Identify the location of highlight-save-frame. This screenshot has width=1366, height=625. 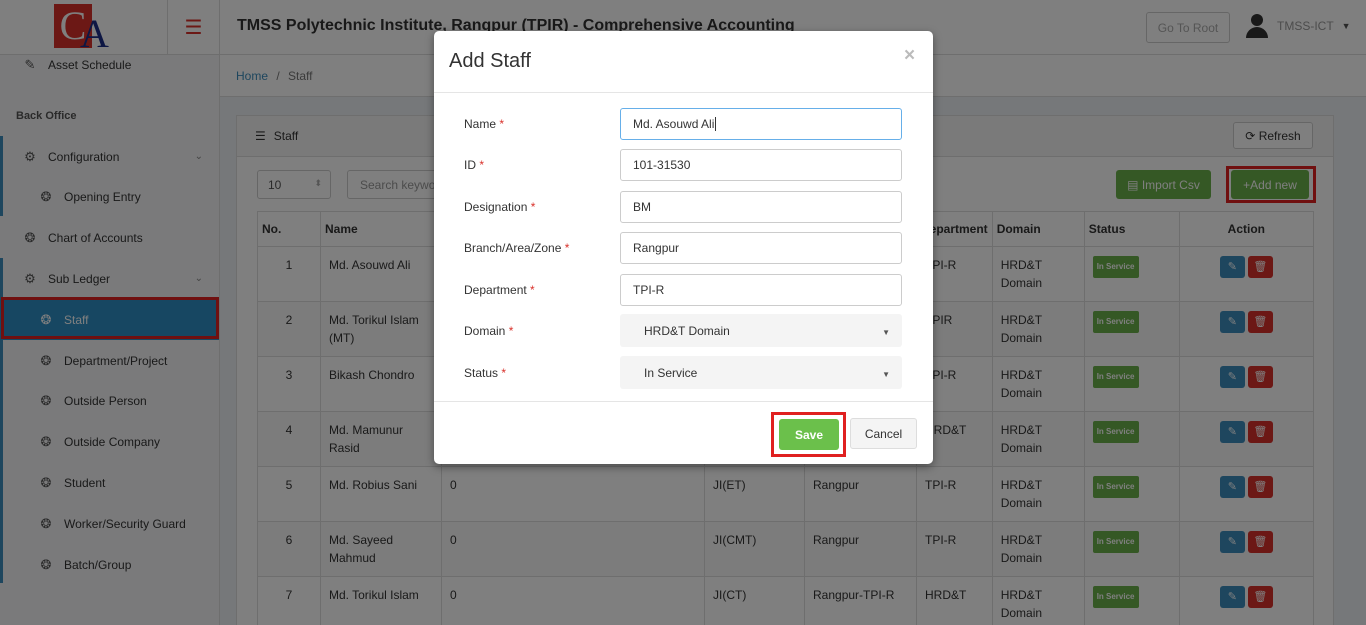
(808, 434).